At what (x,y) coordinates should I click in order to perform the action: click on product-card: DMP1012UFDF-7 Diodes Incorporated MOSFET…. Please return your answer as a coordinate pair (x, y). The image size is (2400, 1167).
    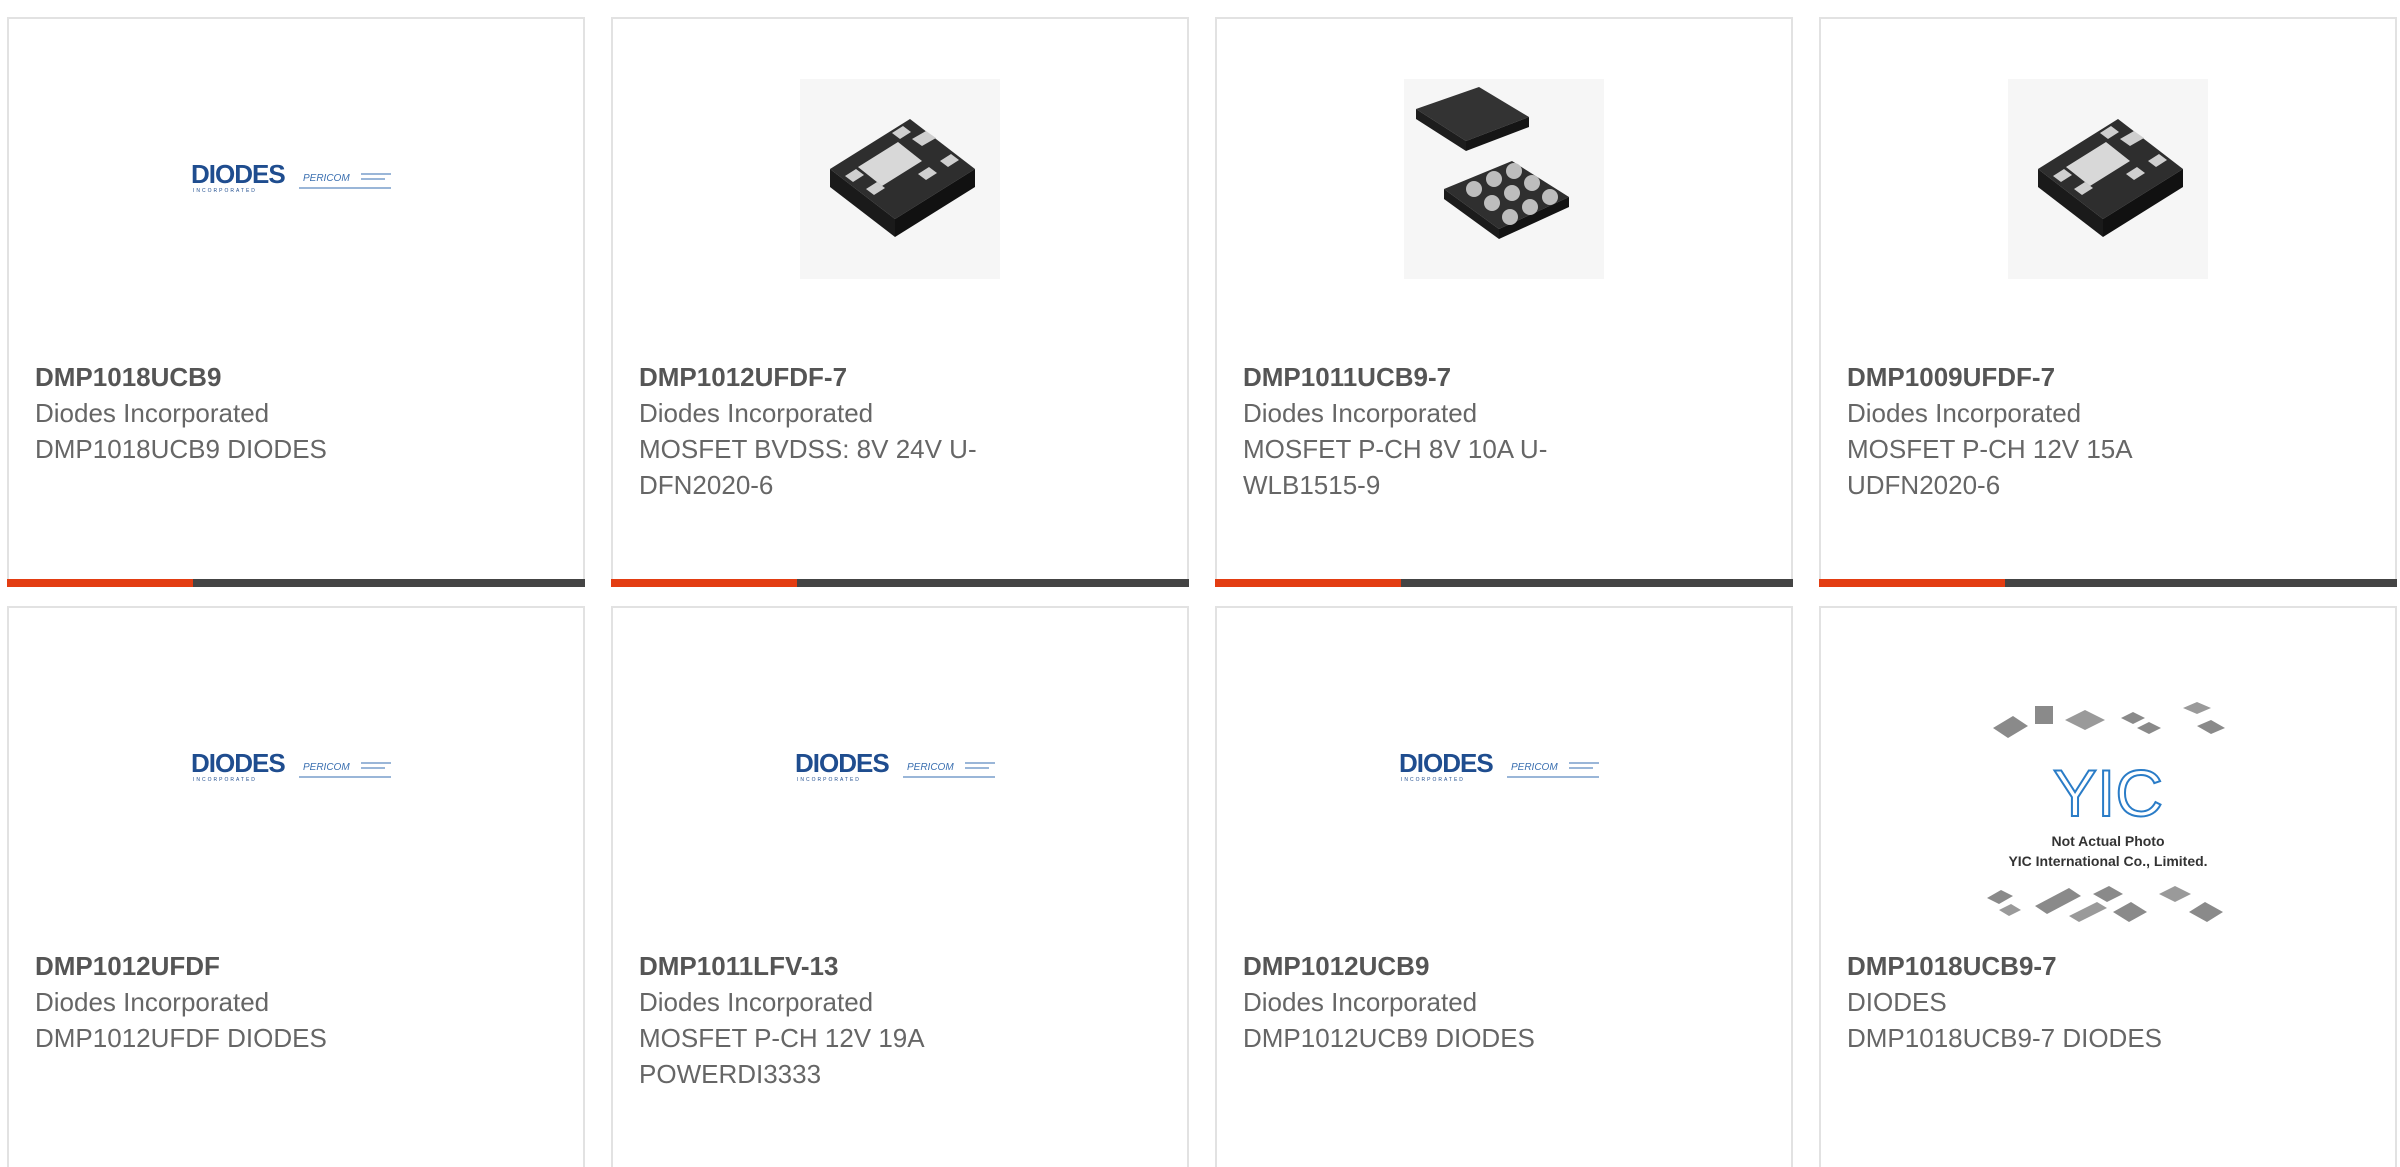
    Looking at the image, I should click on (900, 302).